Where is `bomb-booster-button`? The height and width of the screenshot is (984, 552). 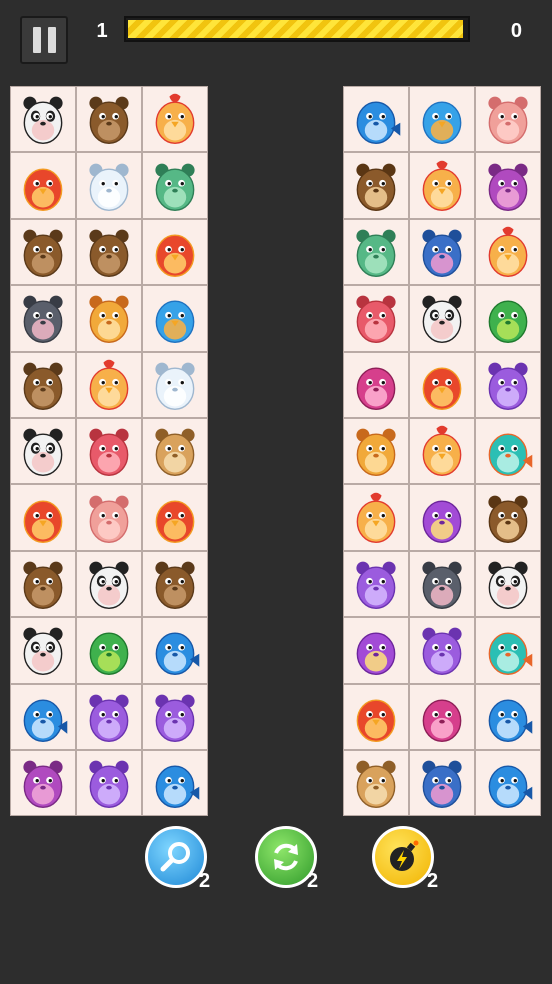
bomb-booster-button is located at coordinates (403, 857).